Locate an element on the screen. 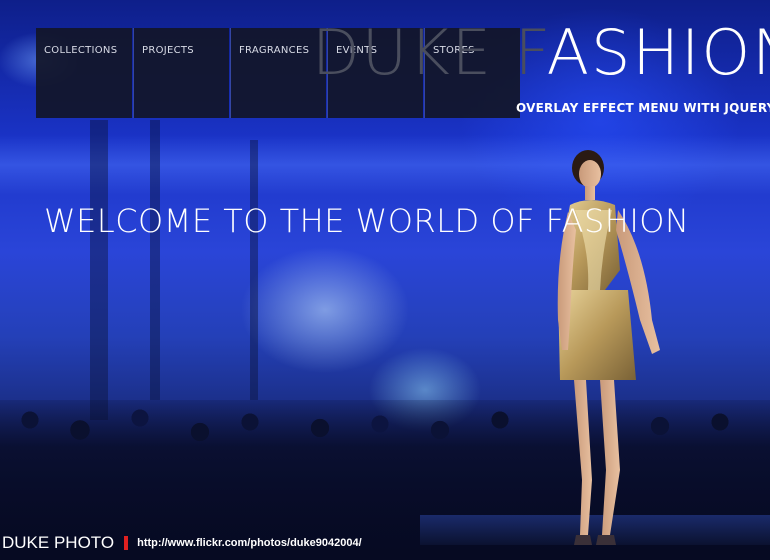 This screenshot has width=770, height=560. menu-item-projects: PROJECTS is located at coordinates (181, 73).